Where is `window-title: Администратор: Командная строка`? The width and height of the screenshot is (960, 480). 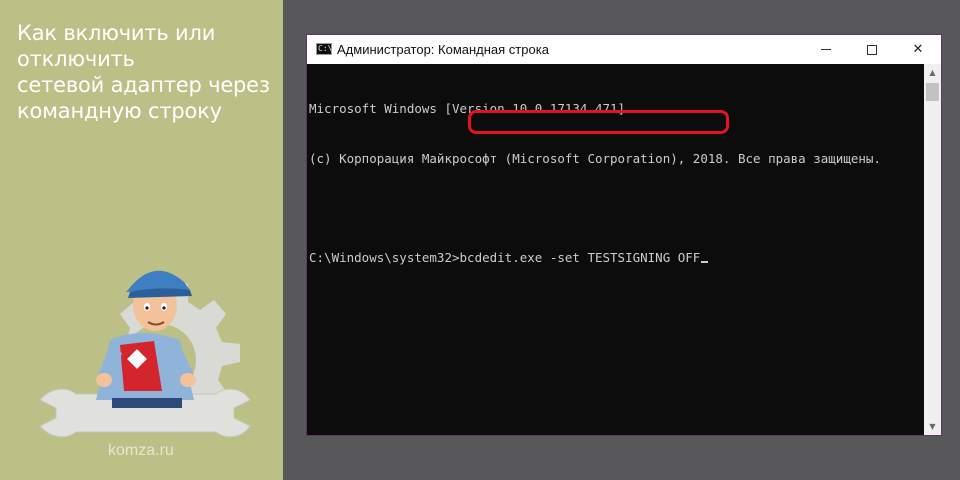
window-title: Администратор: Командная строка is located at coordinates (443, 49).